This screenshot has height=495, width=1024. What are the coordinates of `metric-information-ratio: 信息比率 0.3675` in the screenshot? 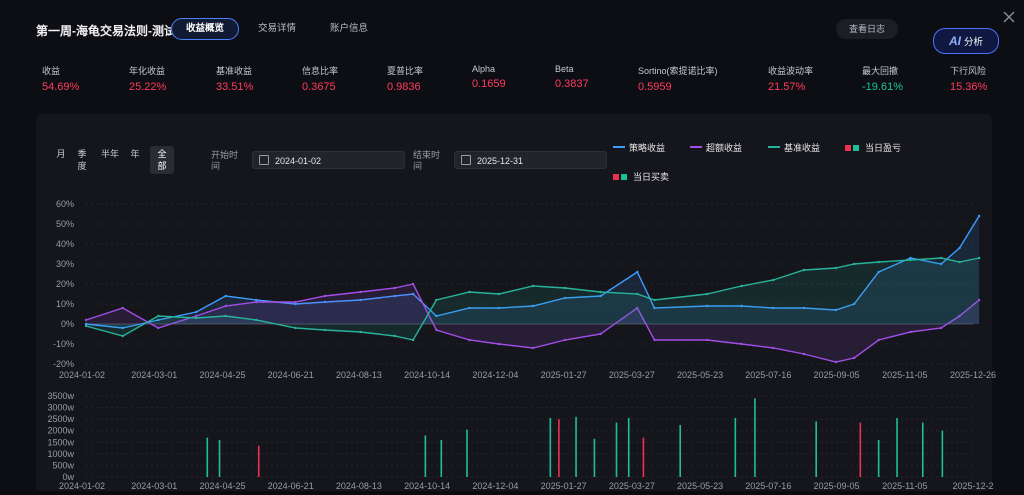 It's located at (320, 78).